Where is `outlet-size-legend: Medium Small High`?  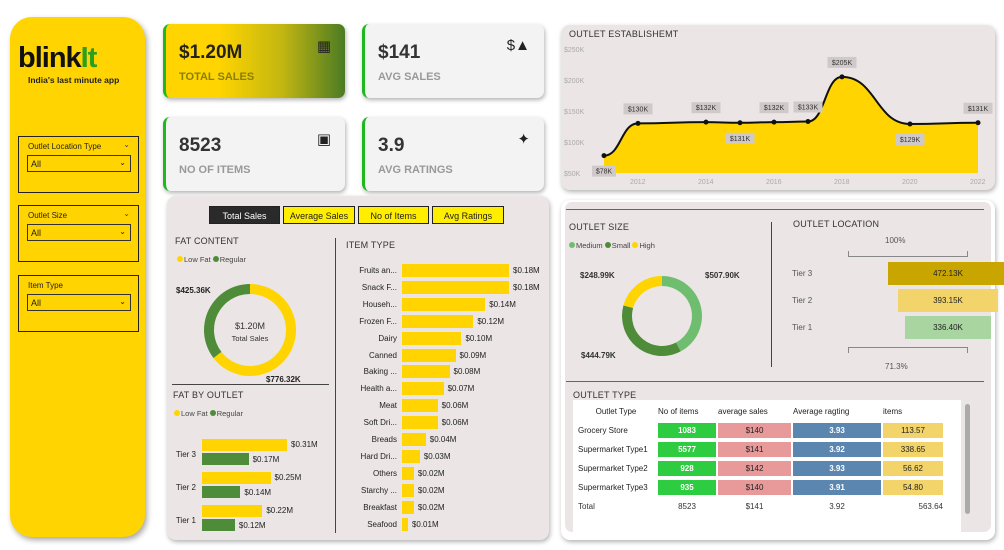 outlet-size-legend: Medium Small High is located at coordinates (611, 245).